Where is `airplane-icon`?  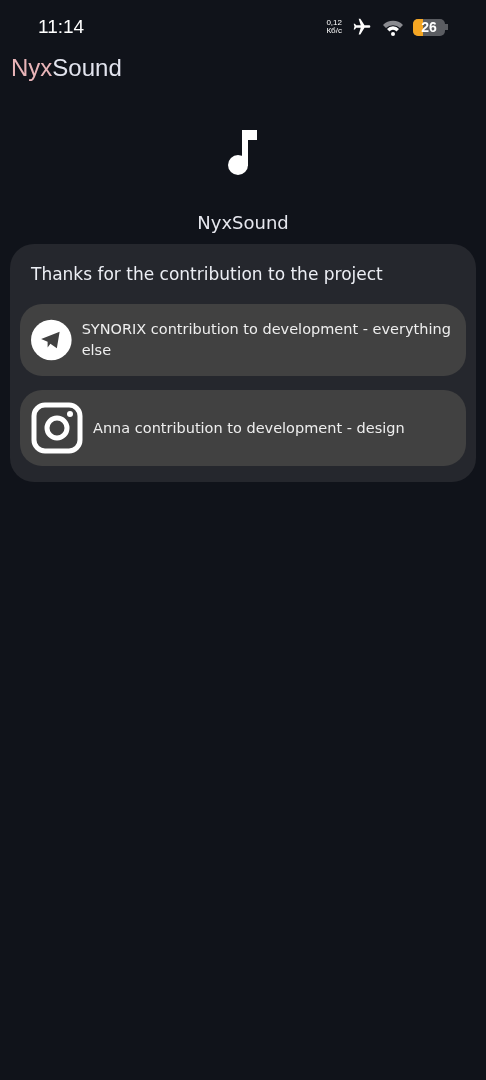
airplane-icon is located at coordinates (362, 27).